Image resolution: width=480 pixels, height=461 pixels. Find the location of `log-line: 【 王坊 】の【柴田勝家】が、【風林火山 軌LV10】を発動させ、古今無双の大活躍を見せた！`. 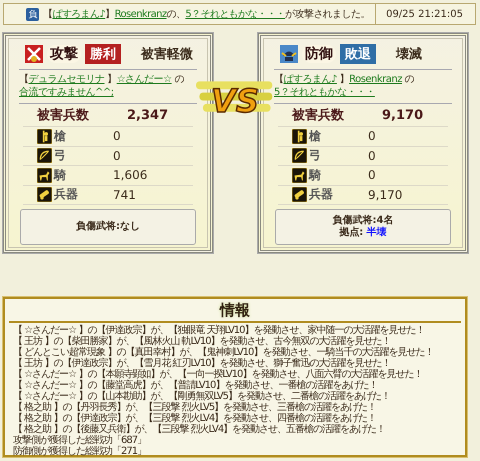

log-line: 【 王坊 】の【柴田勝家】が、【風林火山 軌LV10】を発動させ、古今無双の大活躍を見せた！ is located at coordinates (202, 341).